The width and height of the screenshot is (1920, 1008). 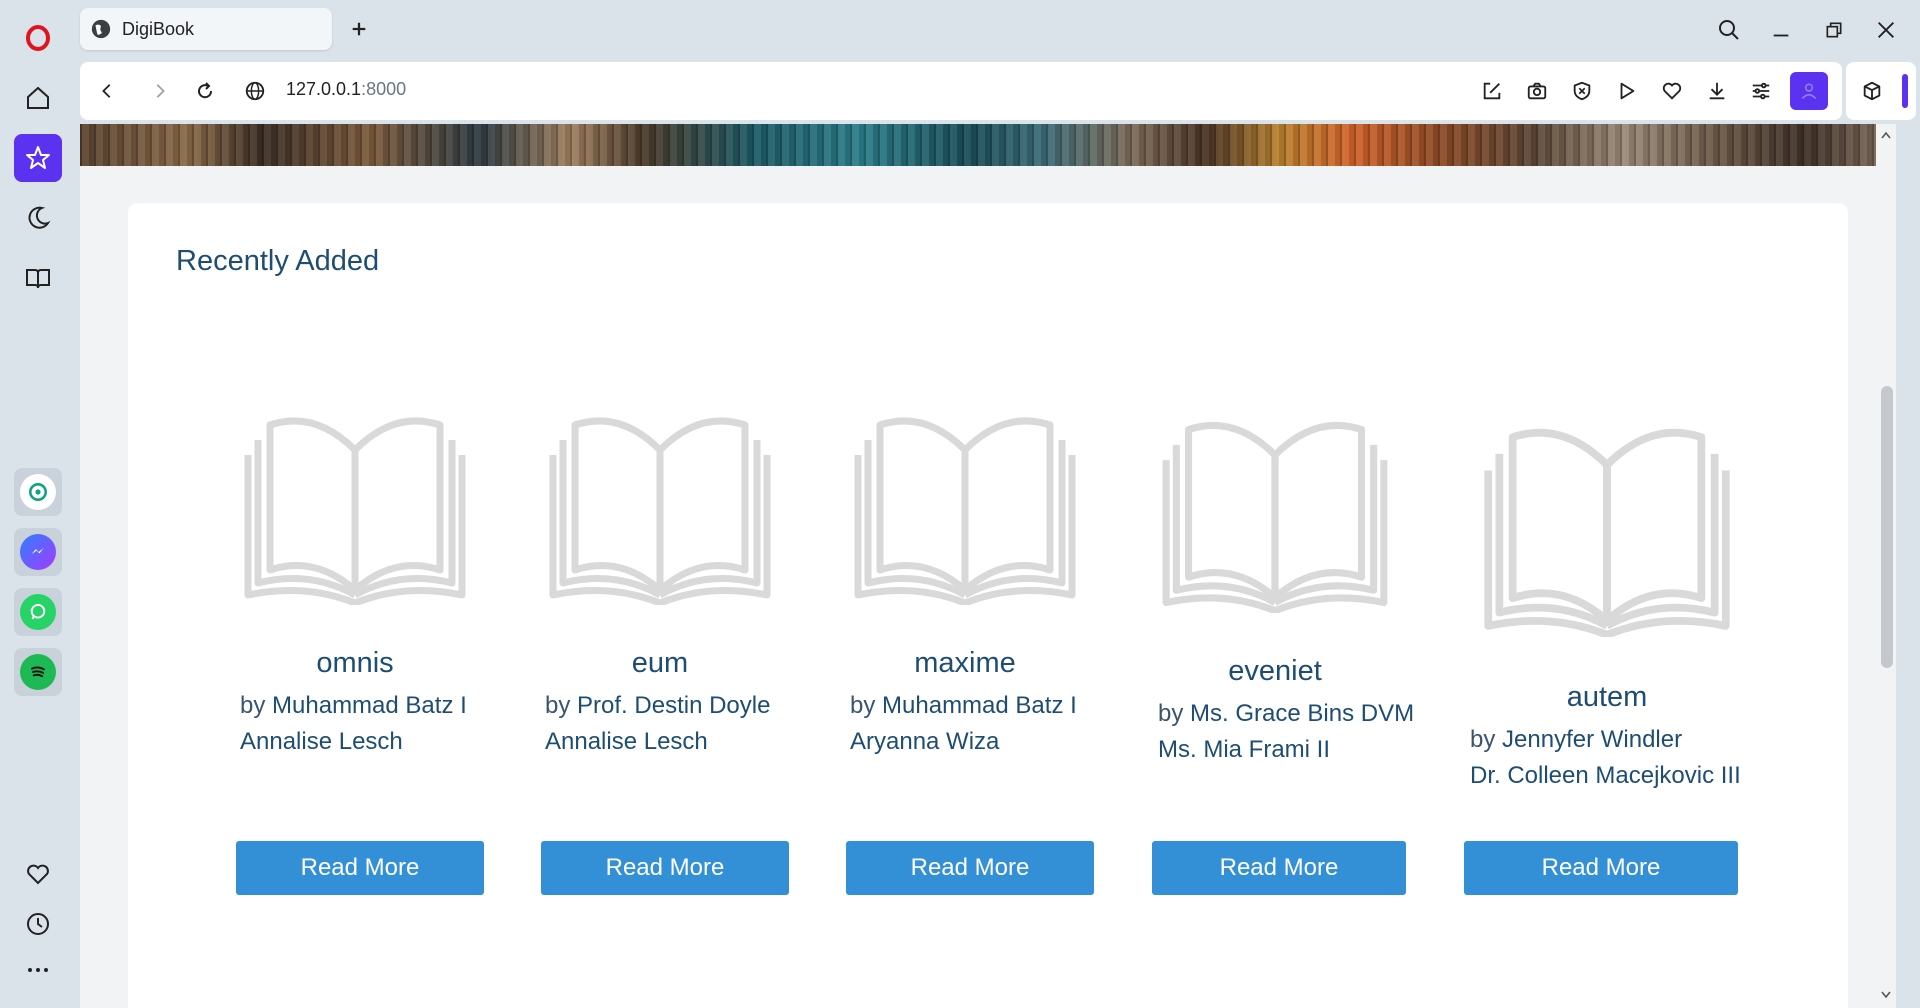 What do you see at coordinates (158, 28) in the screenshot?
I see `tab-title: DigiBook` at bounding box center [158, 28].